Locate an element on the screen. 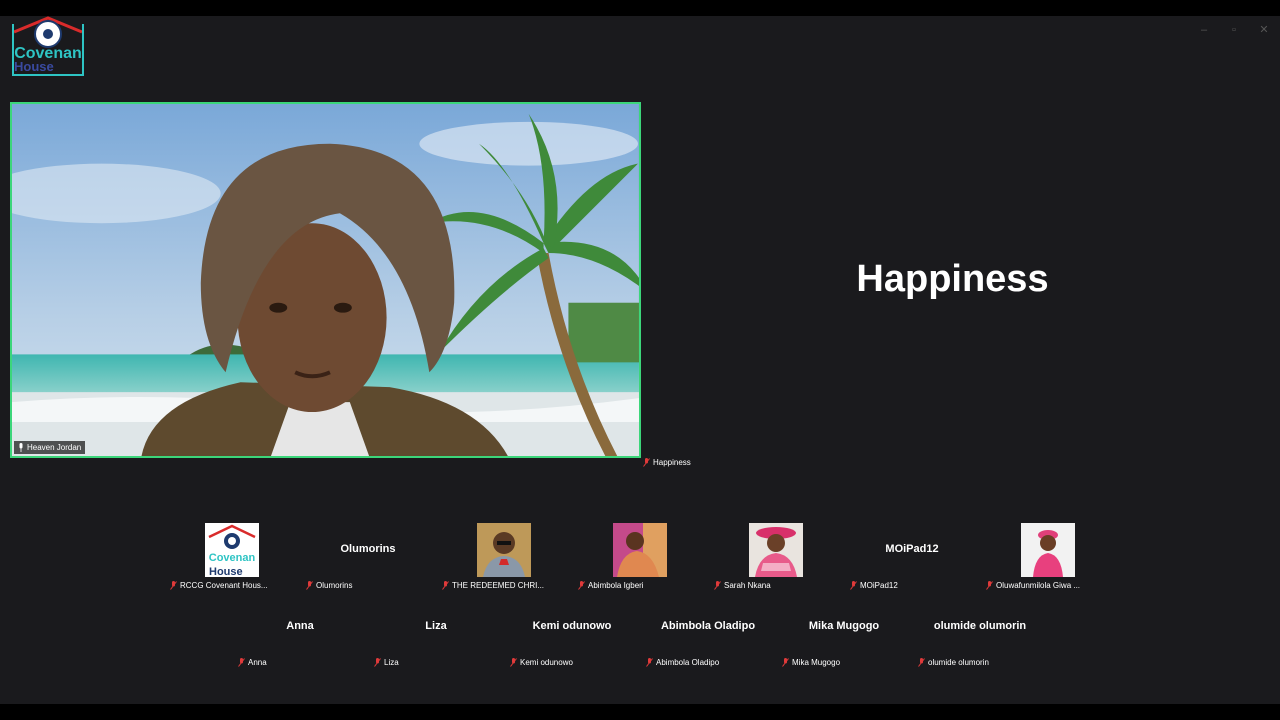 Image resolution: width=1280 pixels, height=720 pixels. microphone-icon is located at coordinates (21, 447).